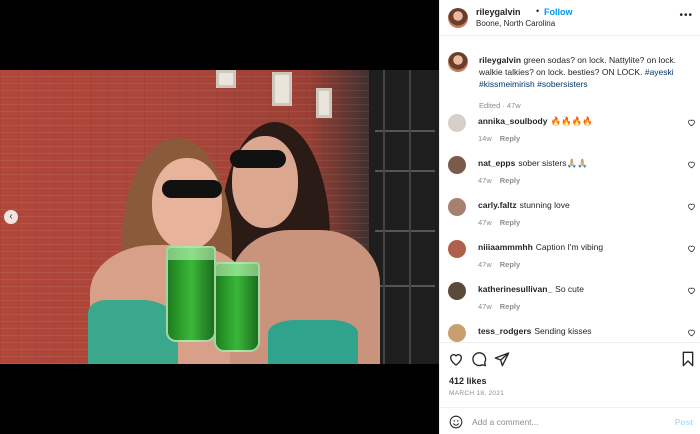 The width and height of the screenshot is (700, 434). What do you see at coordinates (569, 247) in the screenshot?
I see `comment-body: Caption I'm vibing` at bounding box center [569, 247].